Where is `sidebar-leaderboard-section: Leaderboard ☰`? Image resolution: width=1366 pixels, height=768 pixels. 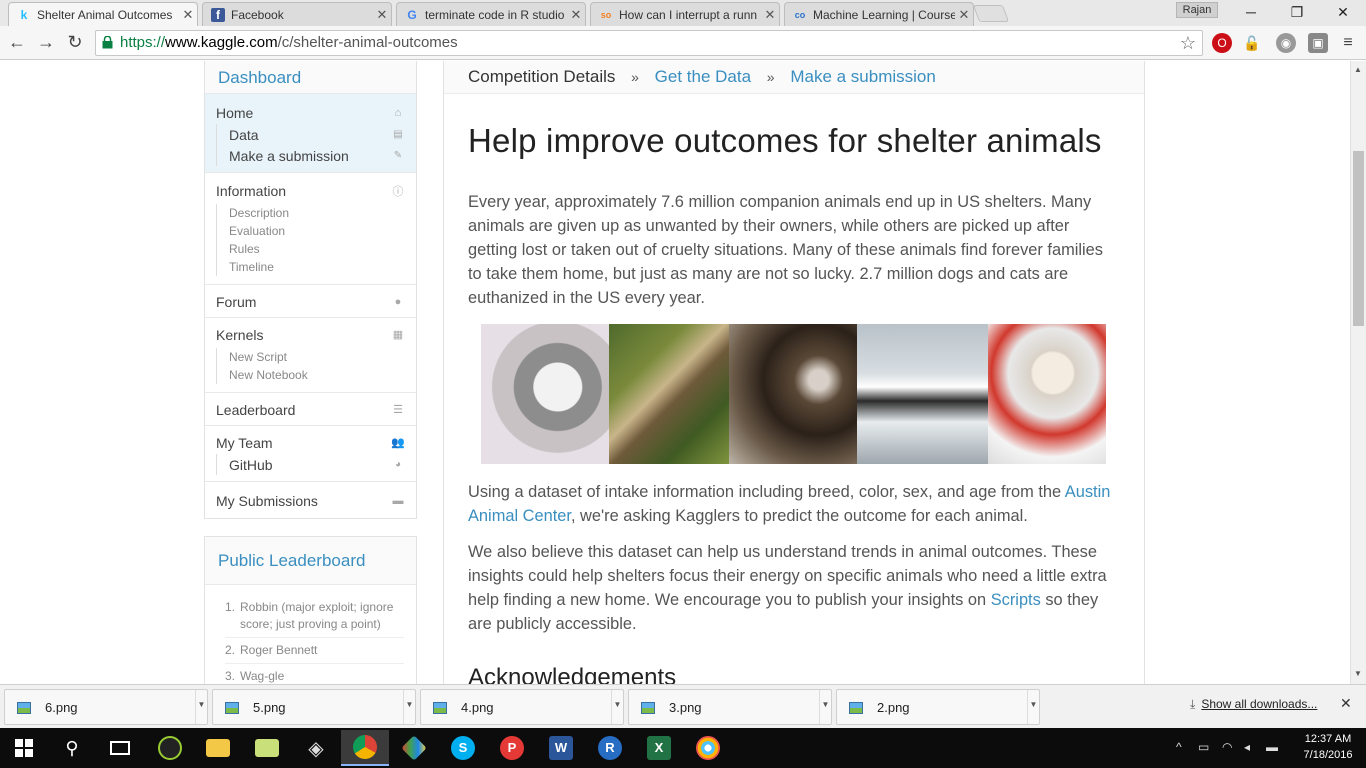
sidebar-leaderboard-section: Leaderboard ☰ is located at coordinates (310, 409).